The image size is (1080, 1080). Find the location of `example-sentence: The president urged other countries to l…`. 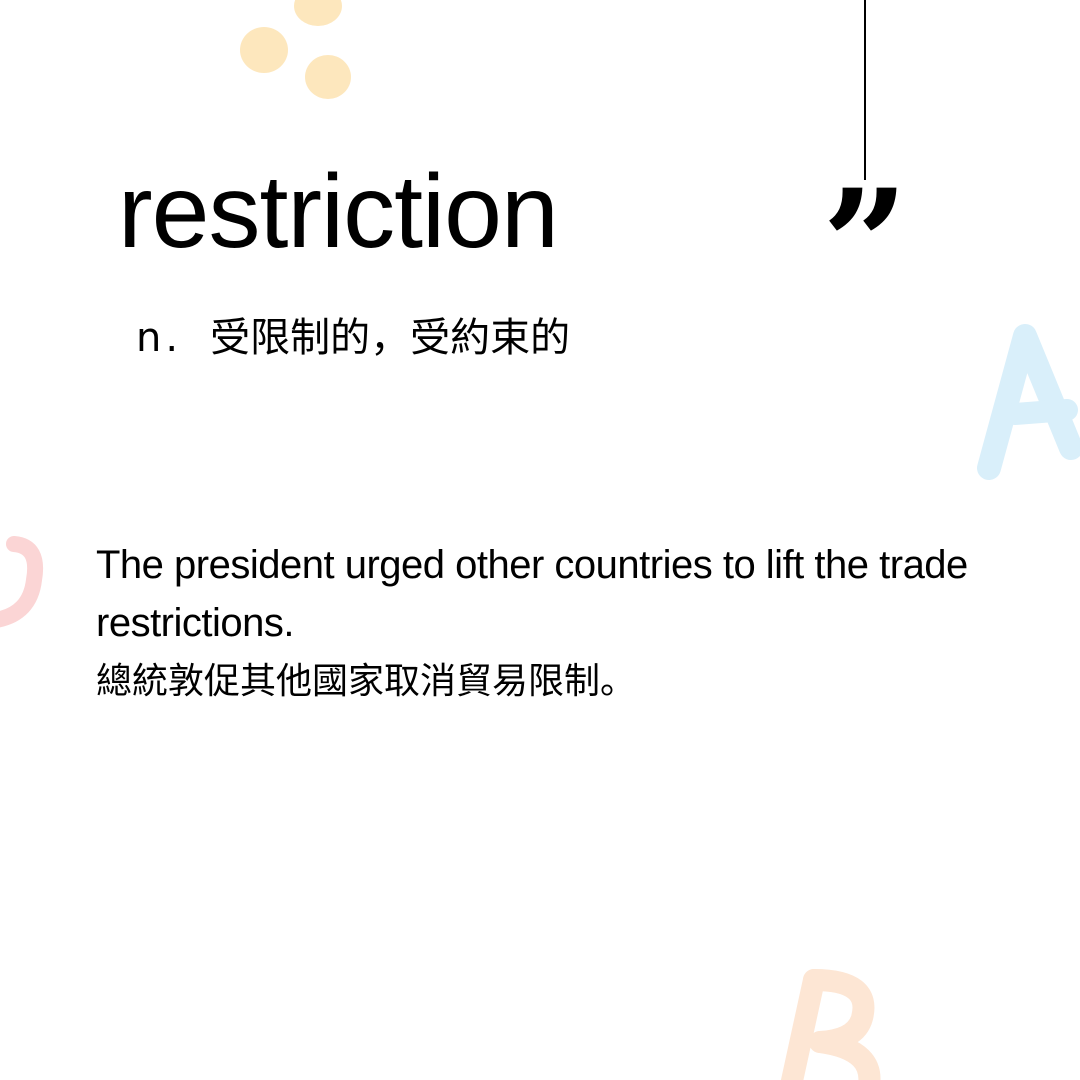

example-sentence: The president urged other countries to l… is located at coordinates (546, 623).